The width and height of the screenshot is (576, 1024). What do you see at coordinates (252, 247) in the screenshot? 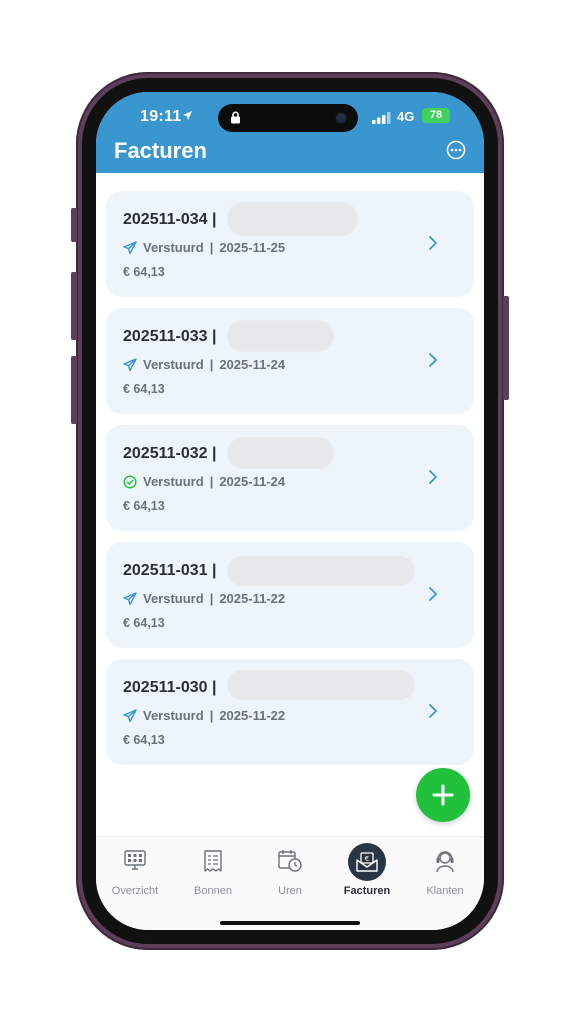
I see `invoice-date: 2025-11-25` at bounding box center [252, 247].